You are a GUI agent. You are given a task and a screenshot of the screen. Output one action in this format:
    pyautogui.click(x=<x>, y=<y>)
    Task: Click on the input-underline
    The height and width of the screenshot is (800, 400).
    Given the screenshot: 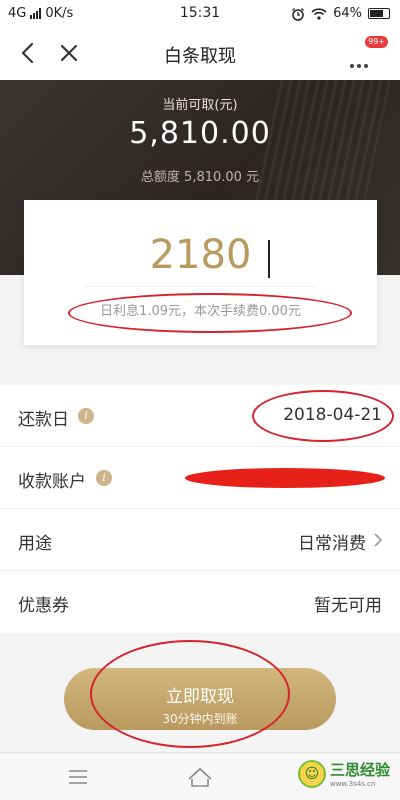 What is the action you would take?
    pyautogui.click(x=200, y=286)
    